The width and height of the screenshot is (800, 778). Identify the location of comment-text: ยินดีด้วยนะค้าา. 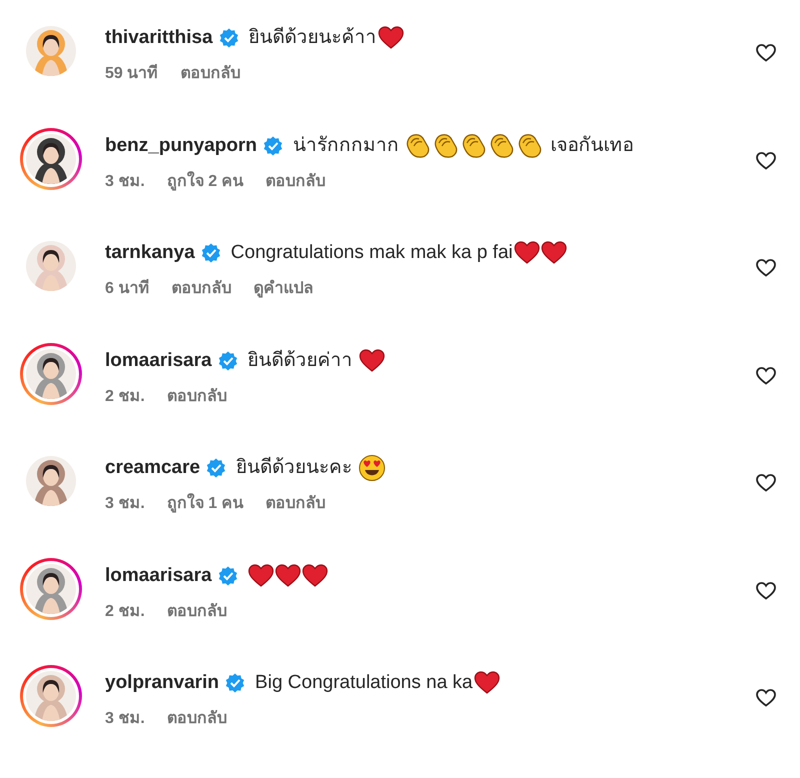
(312, 38).